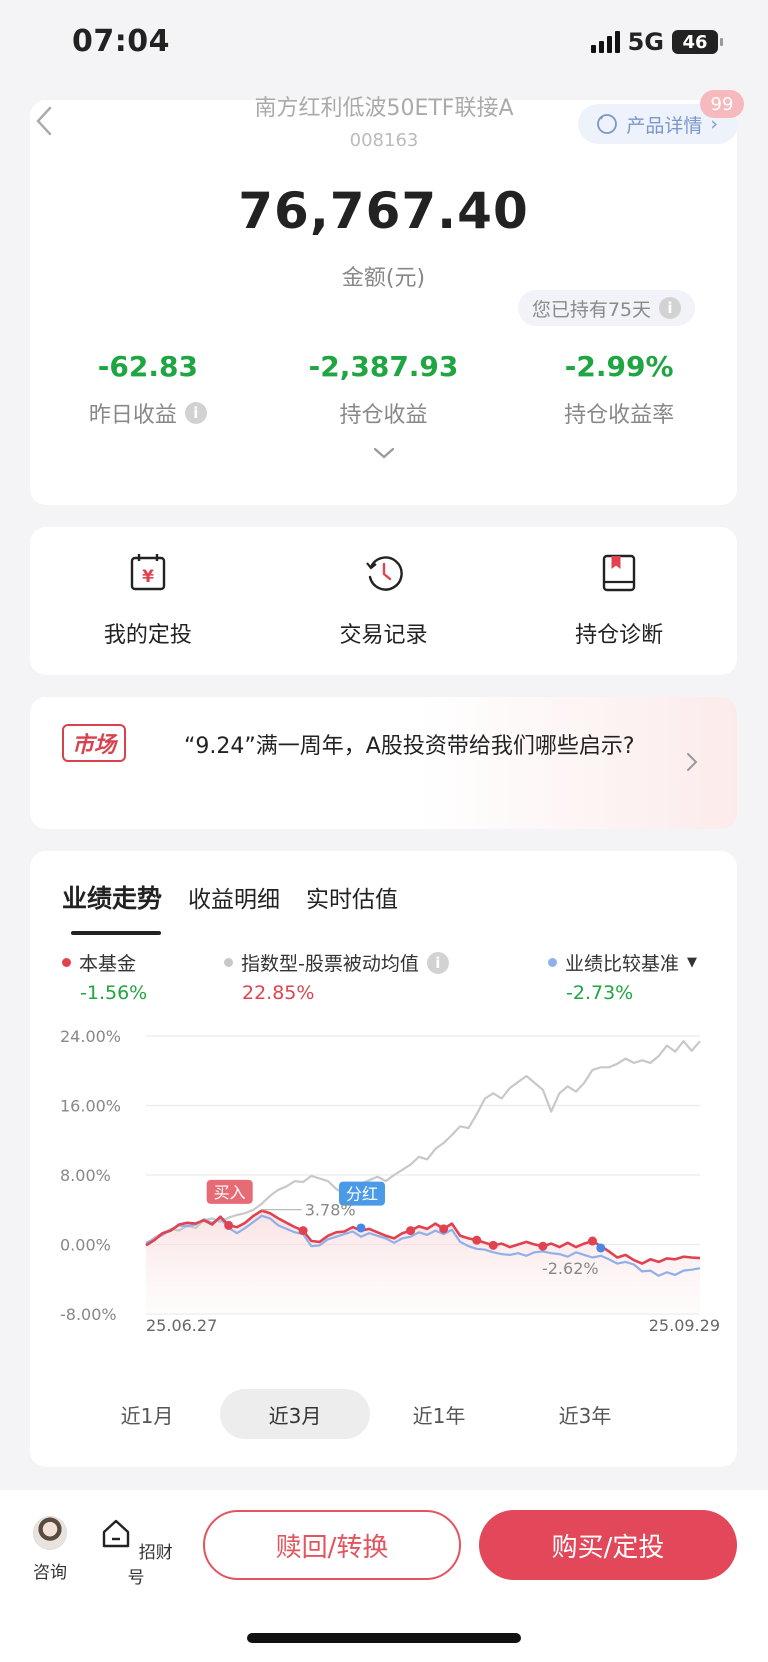  I want to click on network-type: 5G, so click(645, 42).